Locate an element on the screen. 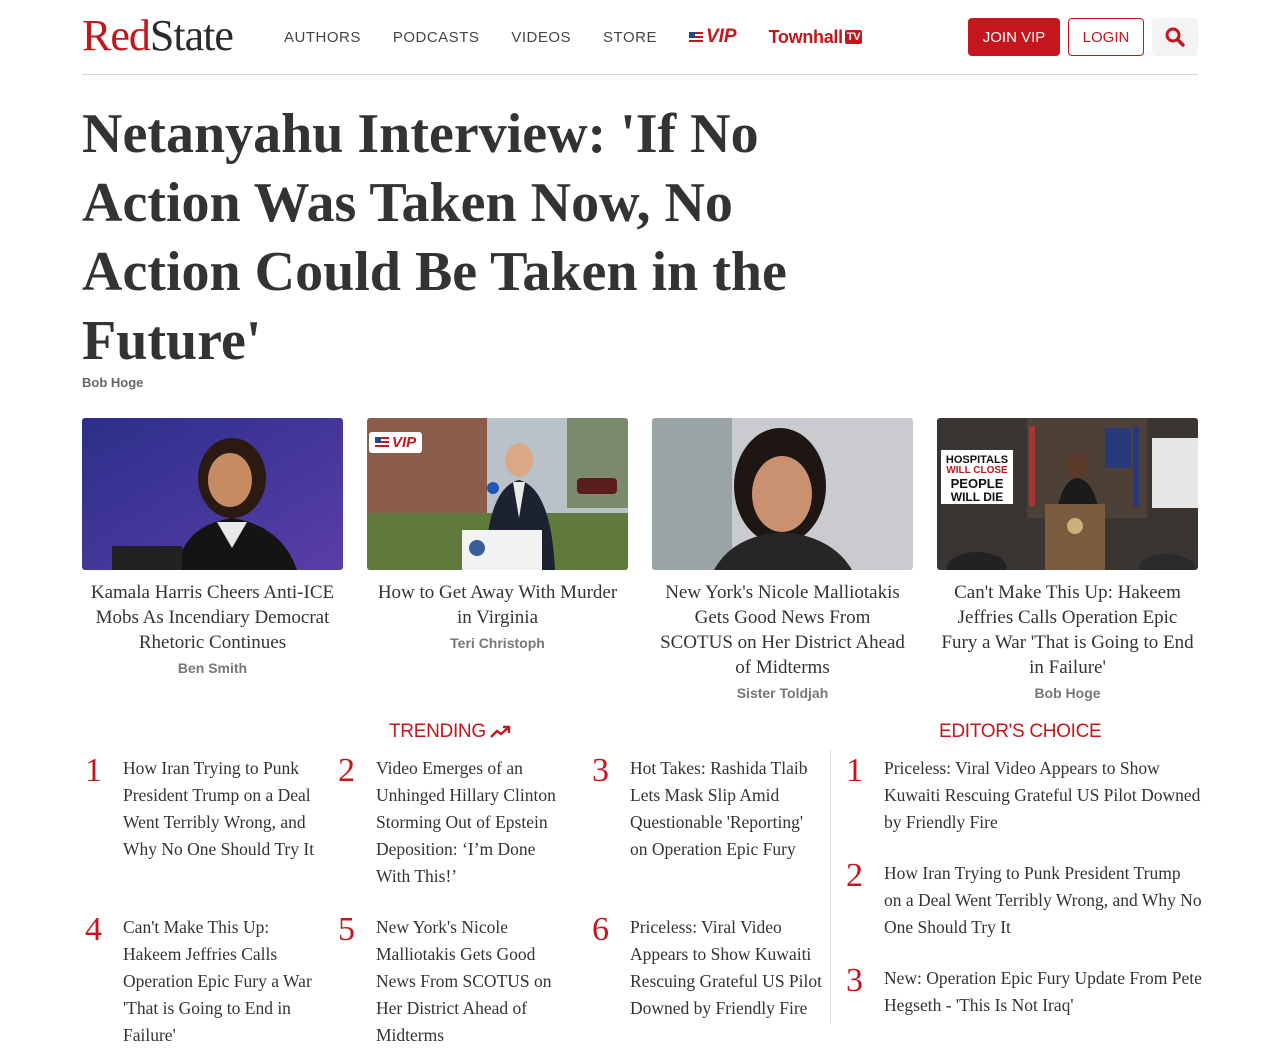 Image resolution: width=1280 pixels, height=1049 pixels. story-image-harris is located at coordinates (212, 494).